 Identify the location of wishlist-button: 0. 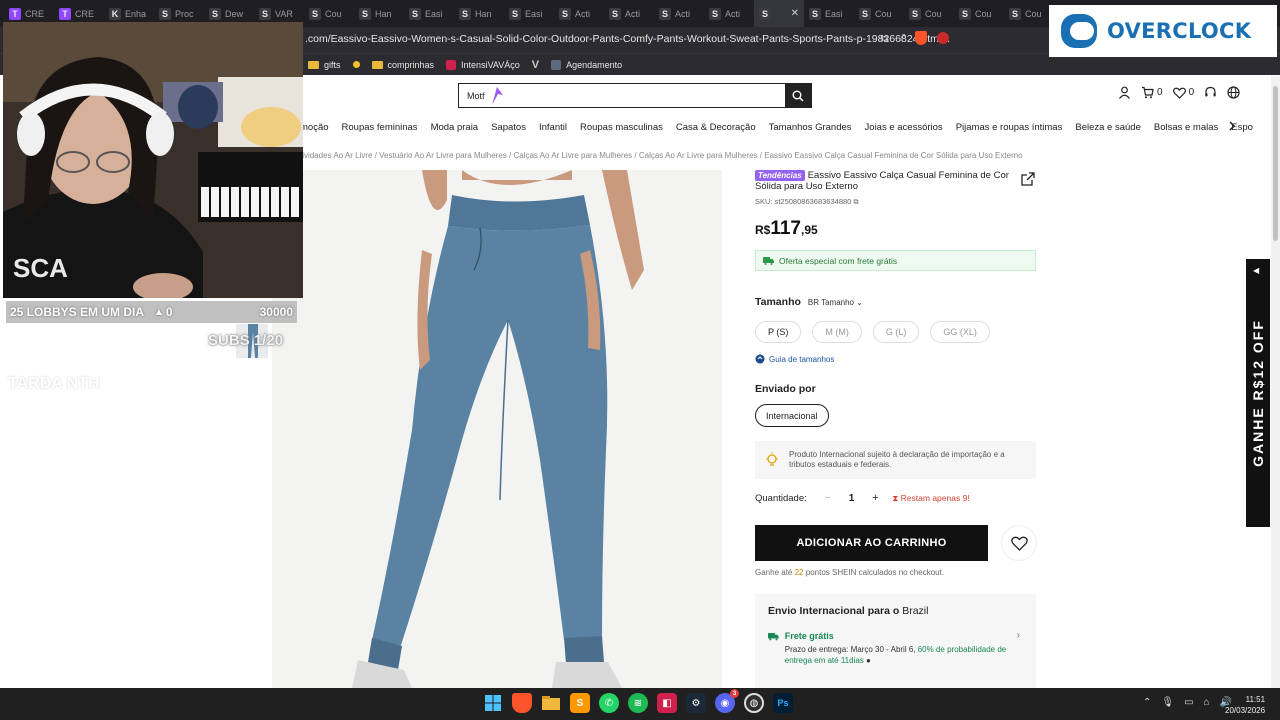
(1183, 93).